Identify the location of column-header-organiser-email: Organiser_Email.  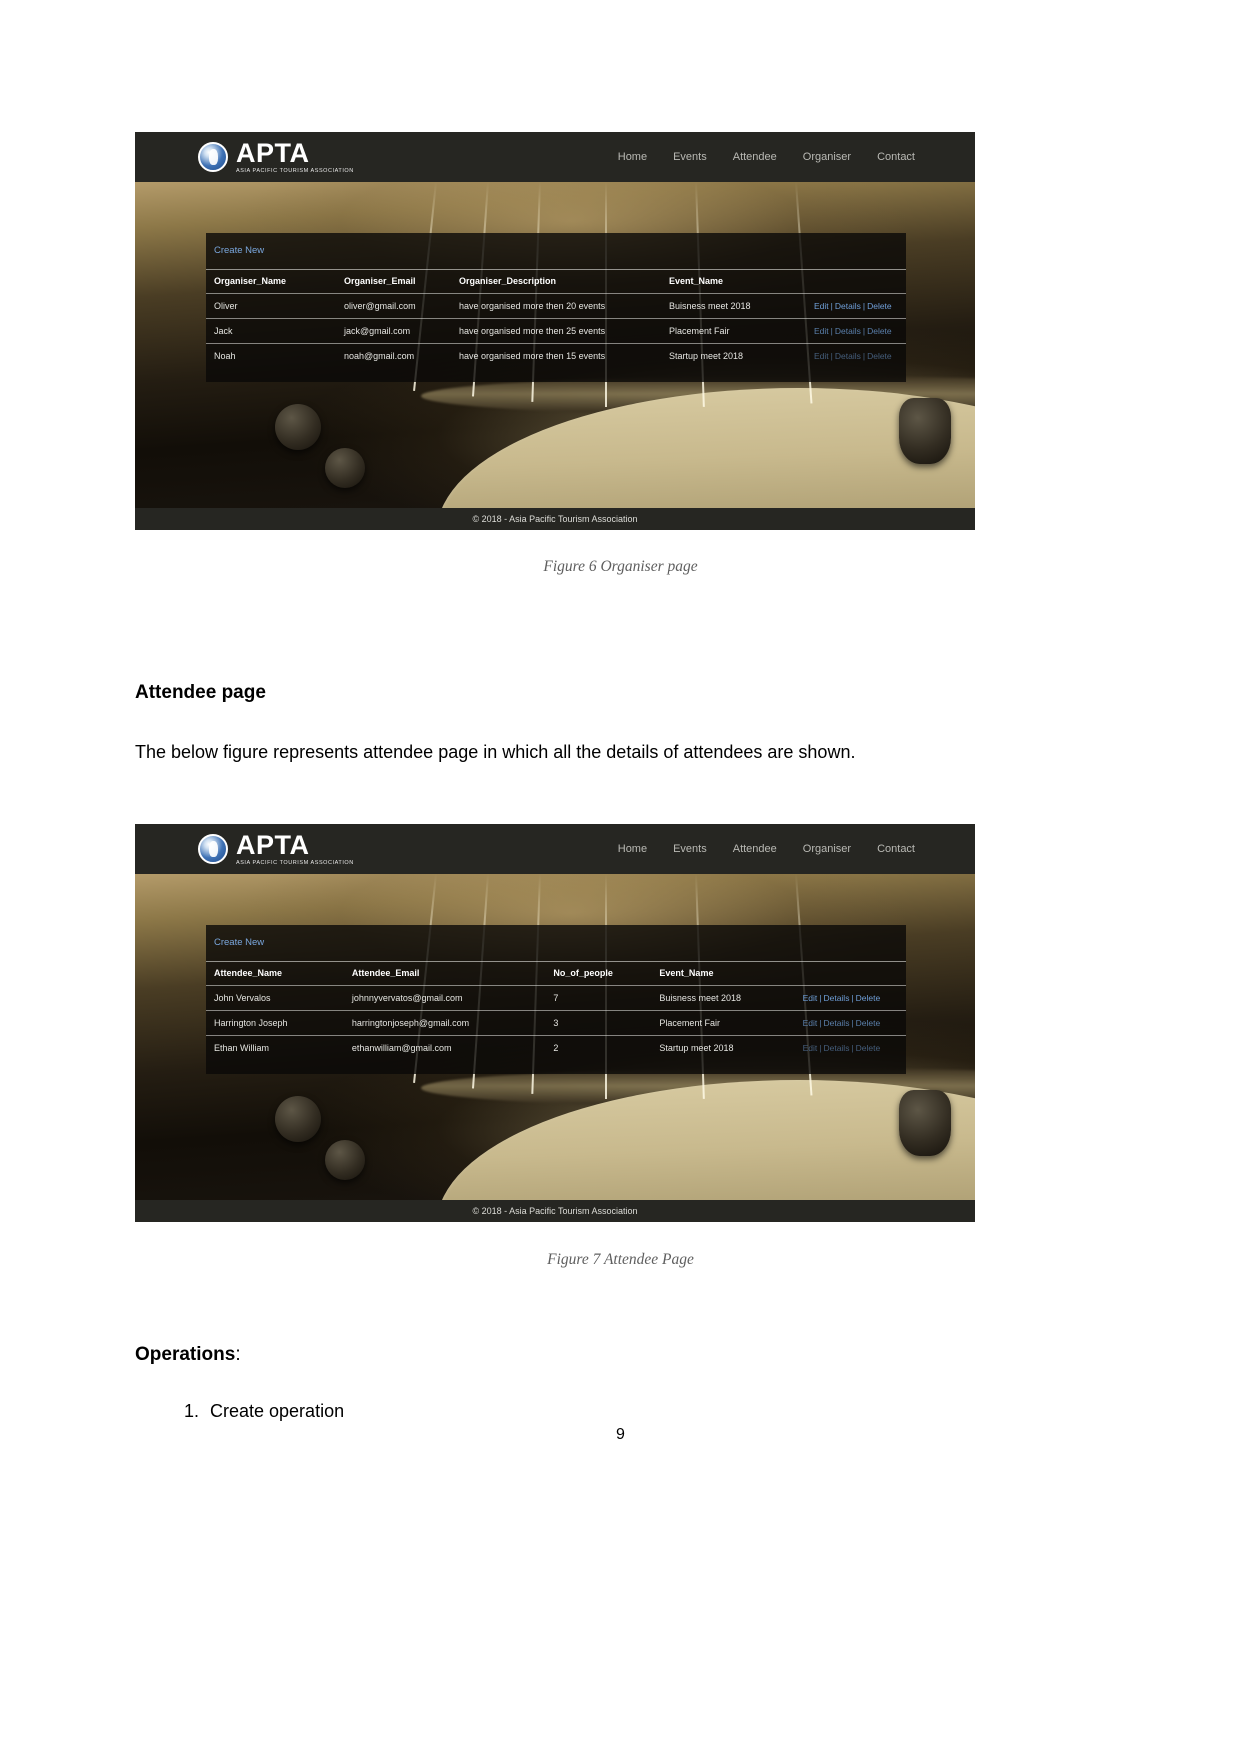
(393, 281).